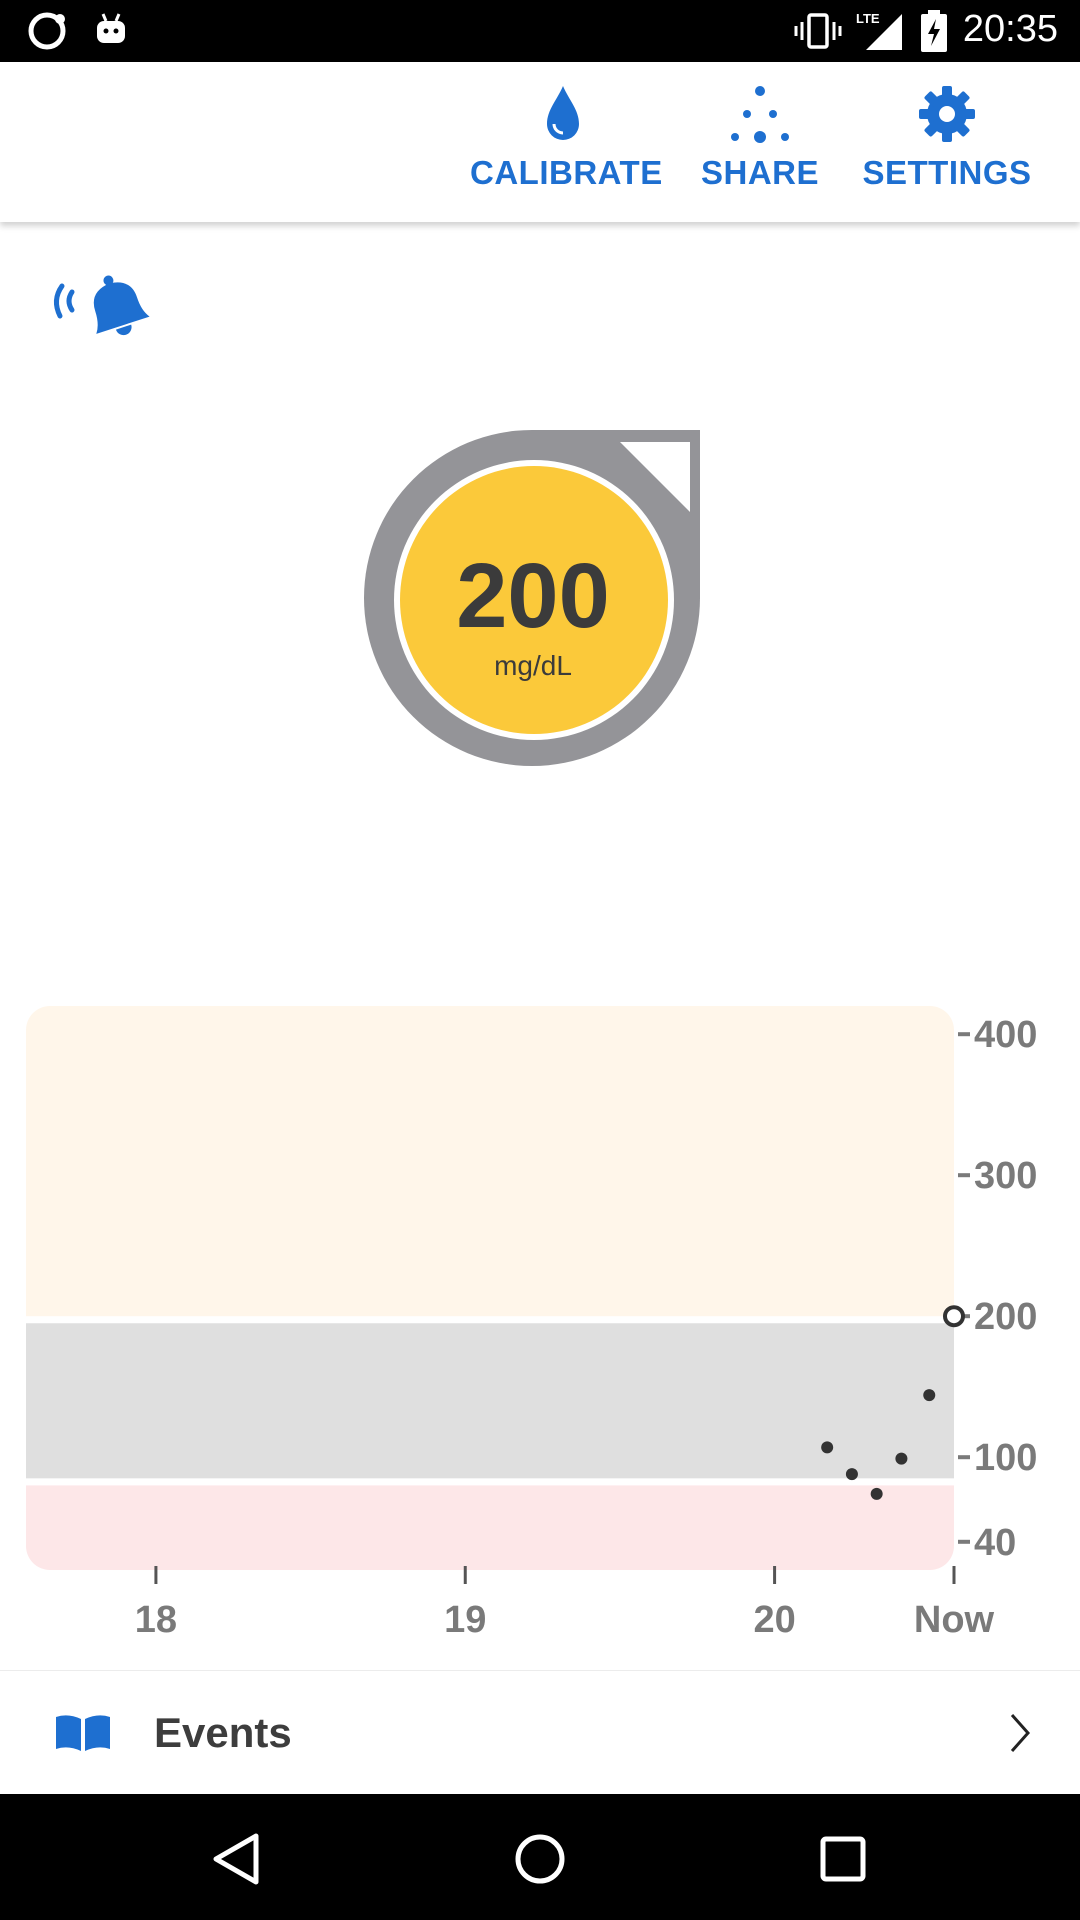  What do you see at coordinates (490, 1401) in the screenshot?
I see `band-target` at bounding box center [490, 1401].